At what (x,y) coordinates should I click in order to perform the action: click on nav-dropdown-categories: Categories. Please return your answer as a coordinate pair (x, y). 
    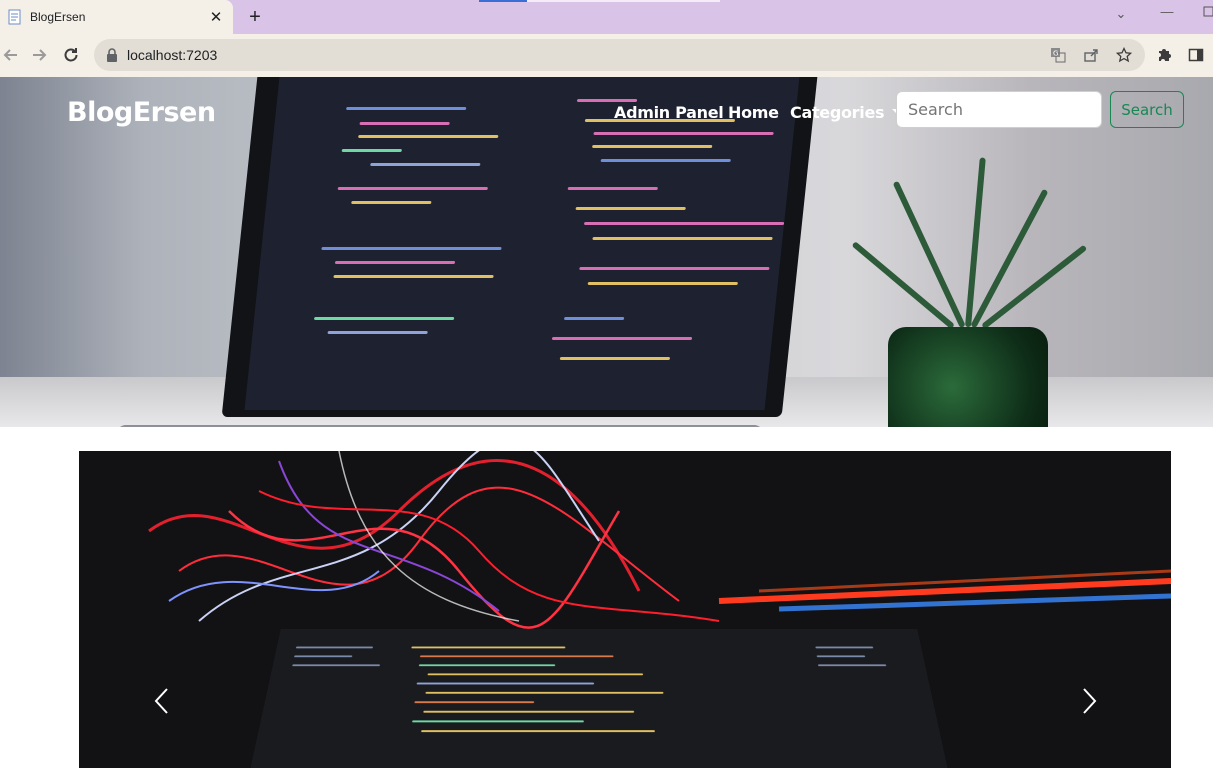
    Looking at the image, I should click on (846, 112).